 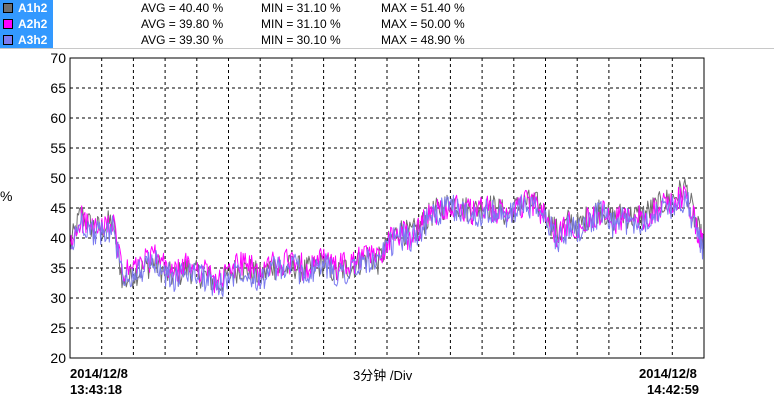 What do you see at coordinates (668, 373) in the screenshot?
I see `end-date-label: 2014/12/8` at bounding box center [668, 373].